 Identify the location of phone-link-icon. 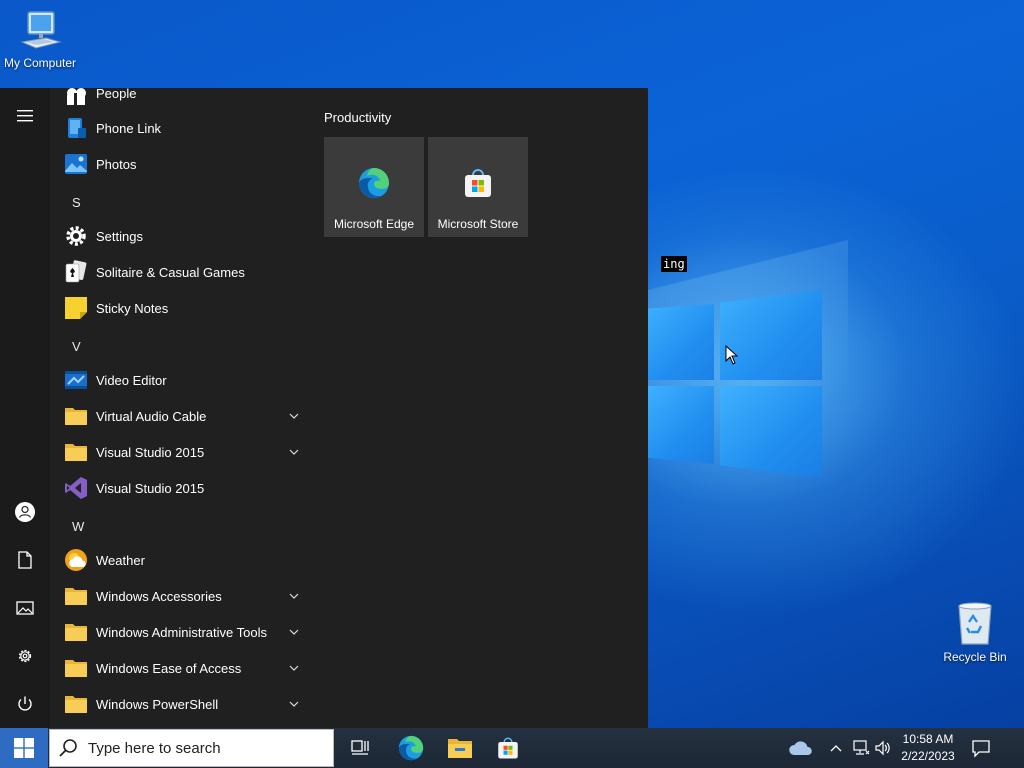
(76, 128).